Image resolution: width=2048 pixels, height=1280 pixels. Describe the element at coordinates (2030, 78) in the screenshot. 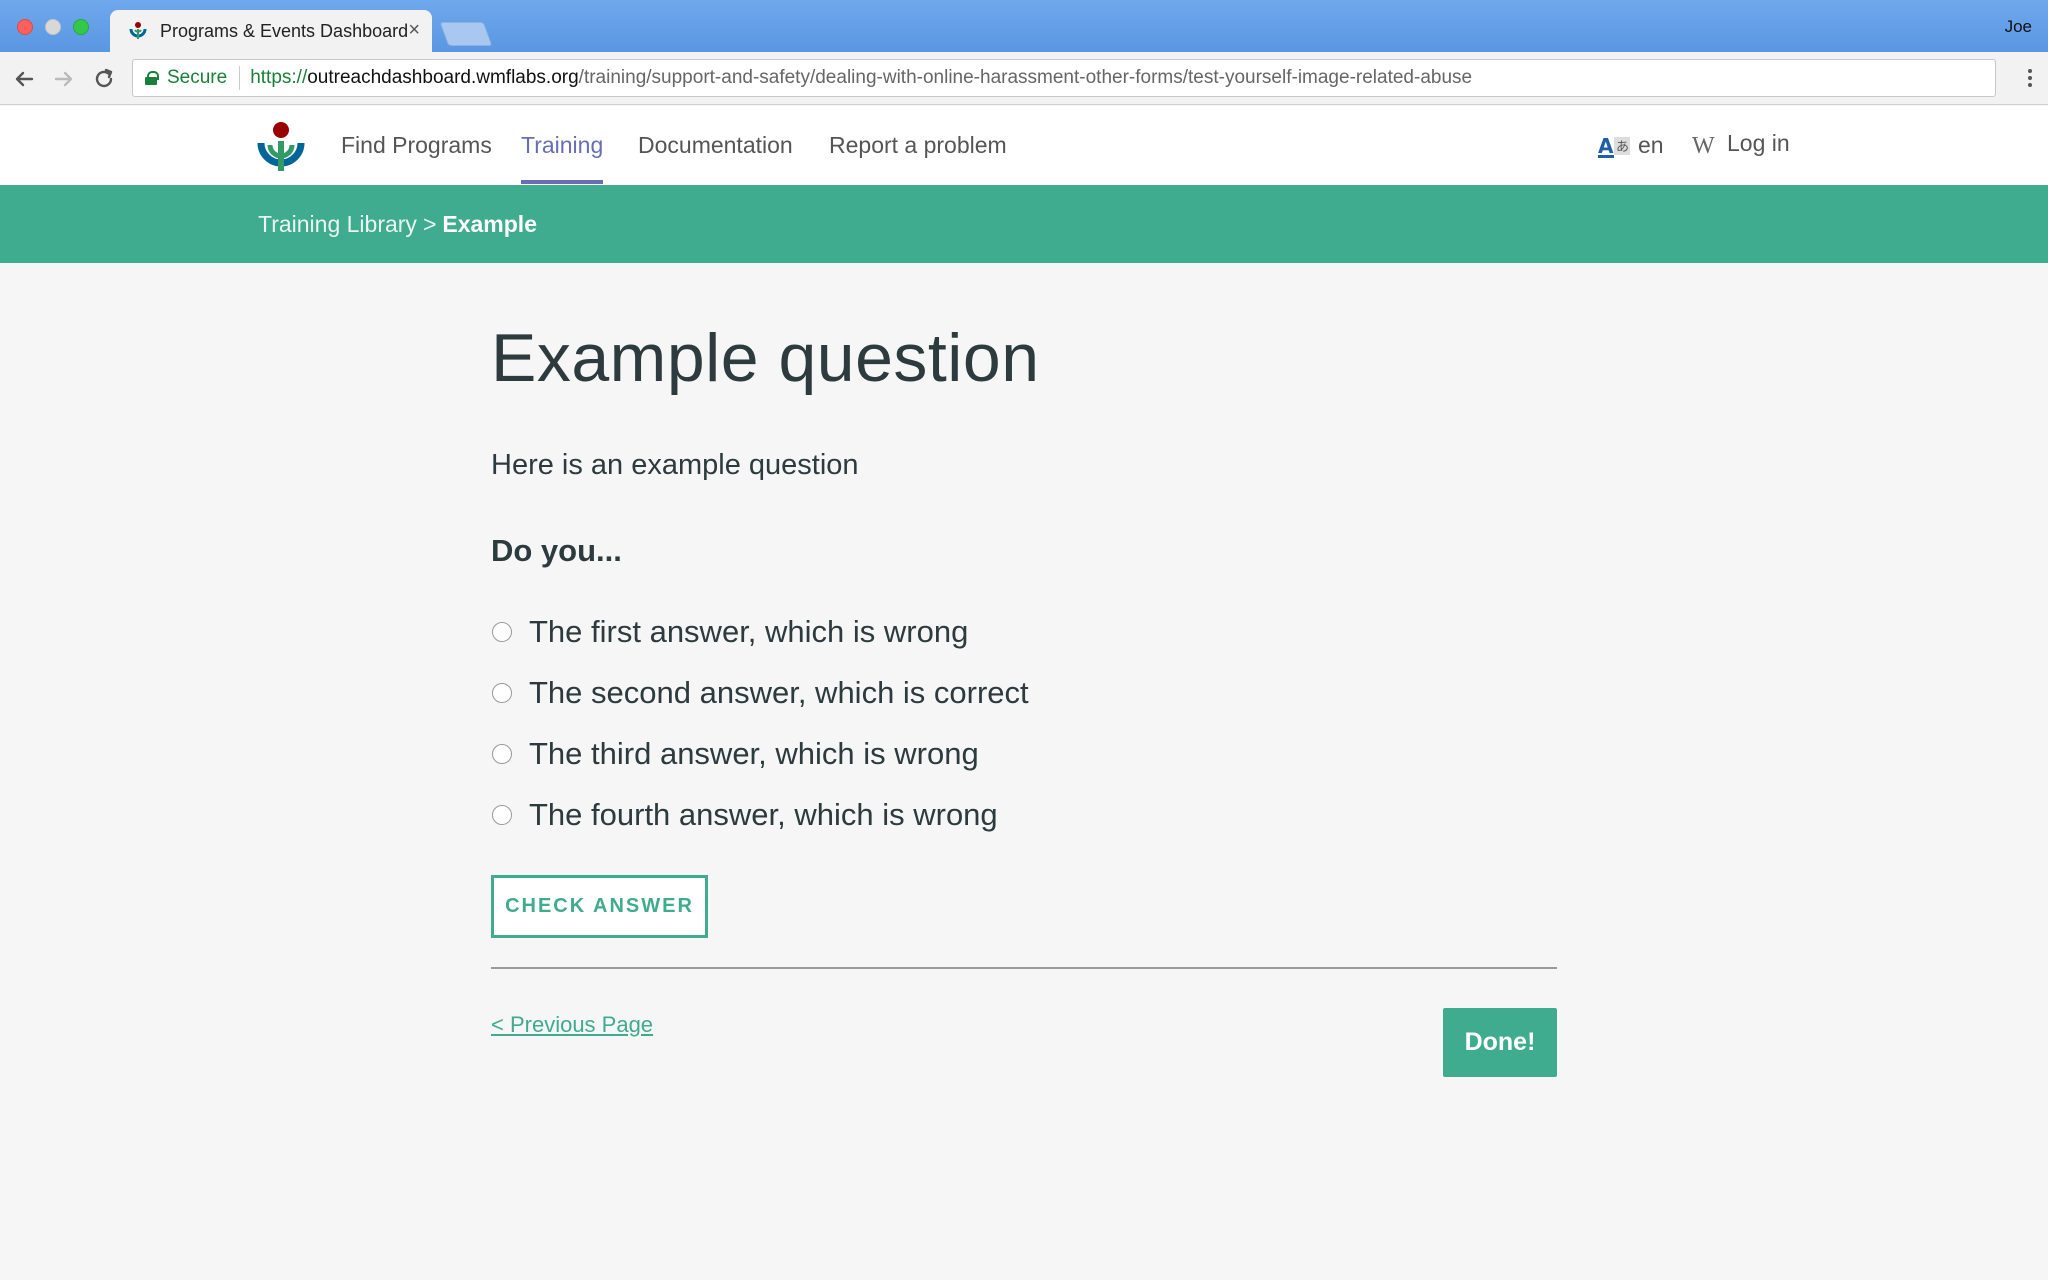

I see `kebab-menu-icon` at that location.